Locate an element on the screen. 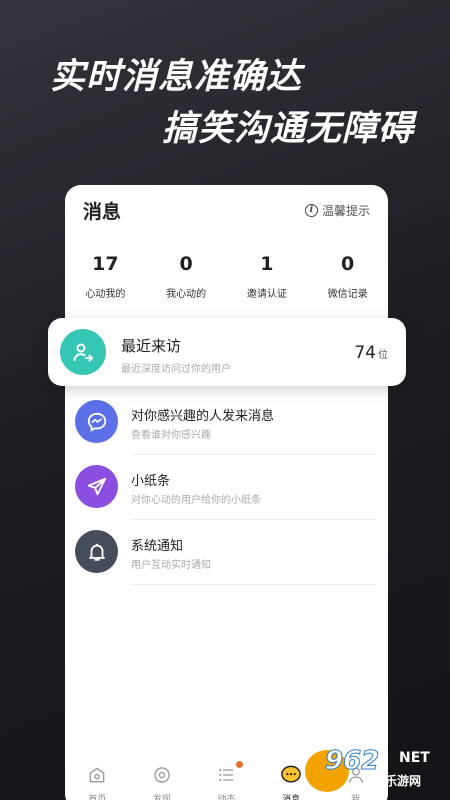  list-item-subtitle: 对你心动的用户给你的小纸条 is located at coordinates (196, 500).